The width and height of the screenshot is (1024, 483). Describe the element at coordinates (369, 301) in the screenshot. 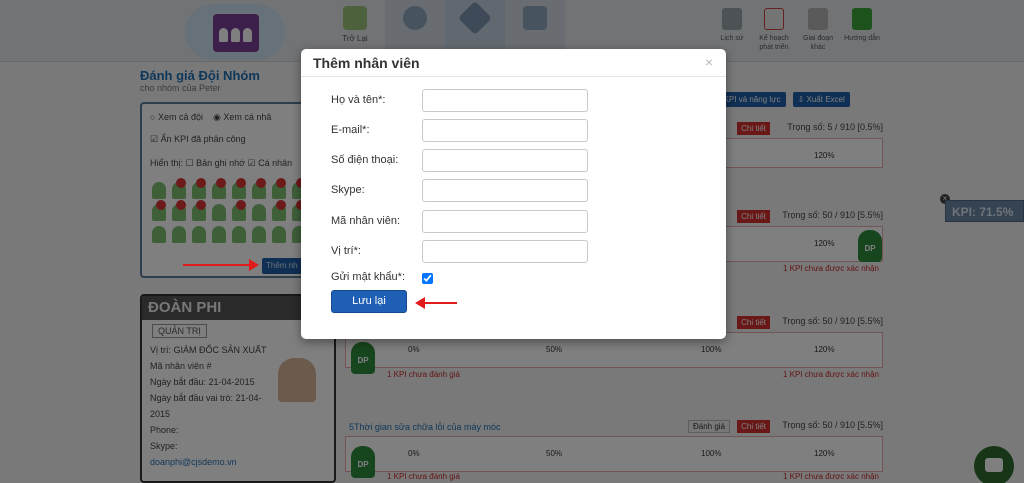

I see `save-button: Lưu lại` at that location.